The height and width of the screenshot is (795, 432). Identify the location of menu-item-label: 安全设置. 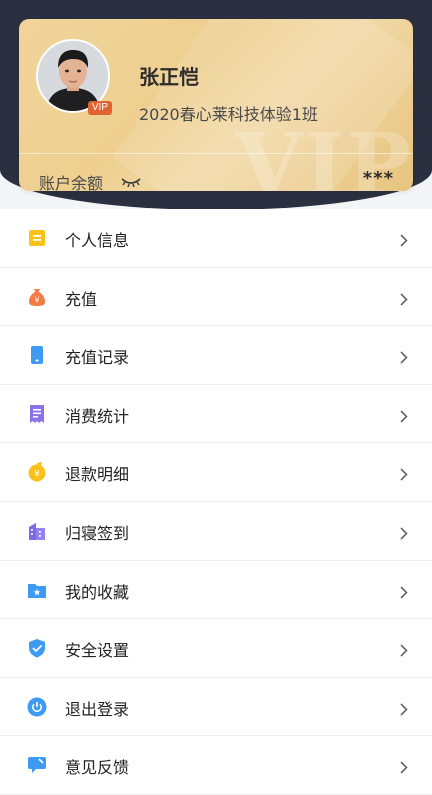
(97, 651).